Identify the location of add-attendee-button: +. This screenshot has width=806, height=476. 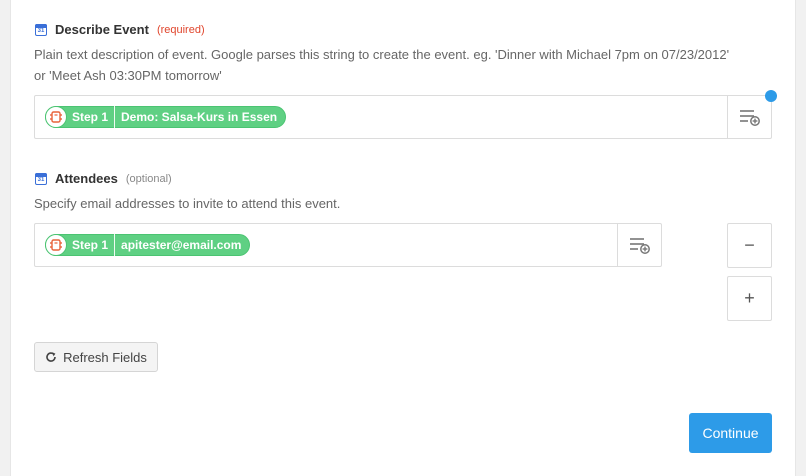
(749, 298).